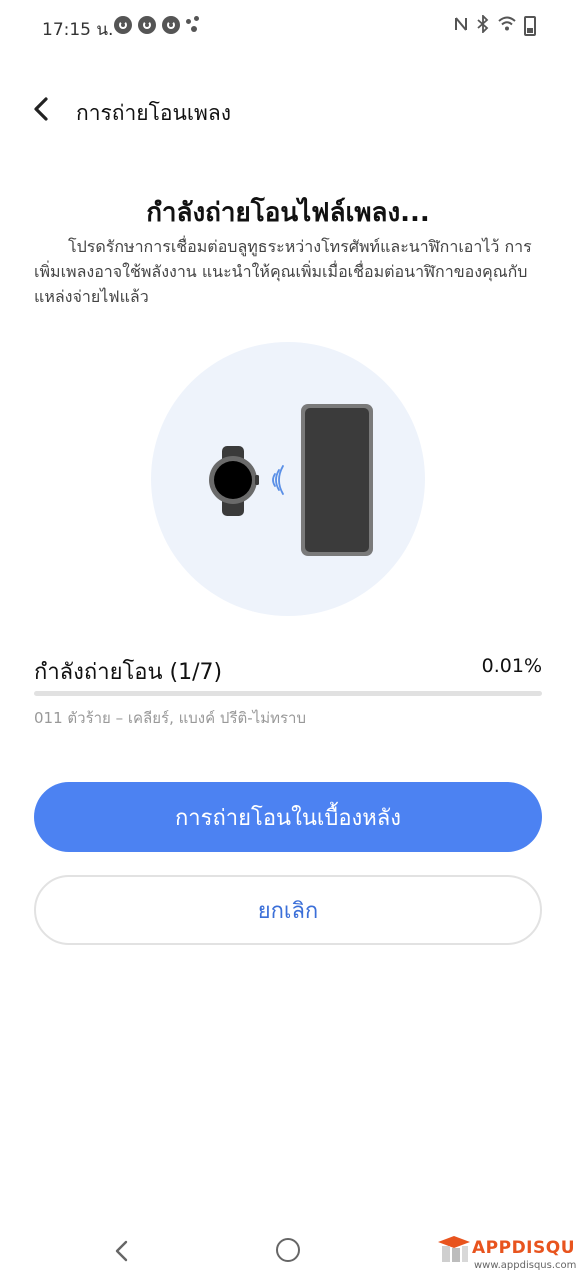  Describe the element at coordinates (153, 113) in the screenshot. I see `page-title: การถ่ายโอนเพลง` at that location.